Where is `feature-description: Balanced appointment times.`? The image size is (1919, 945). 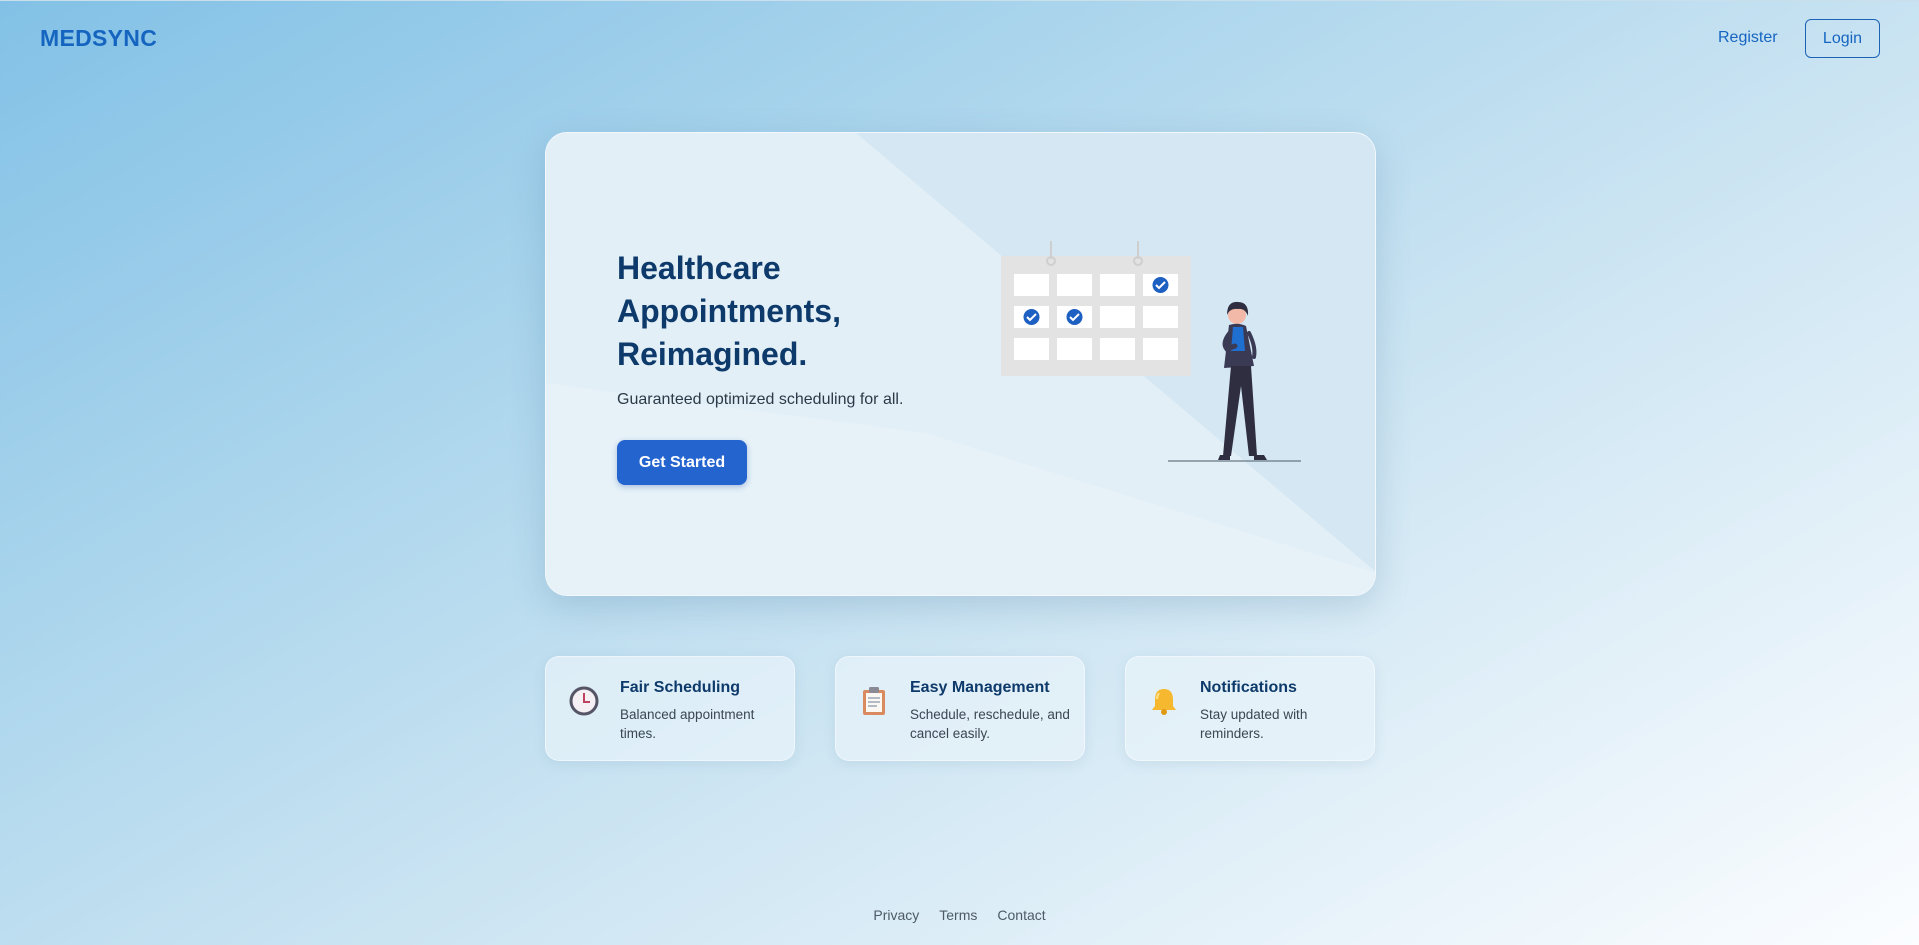
feature-description: Balanced appointment times. is located at coordinates (687, 724).